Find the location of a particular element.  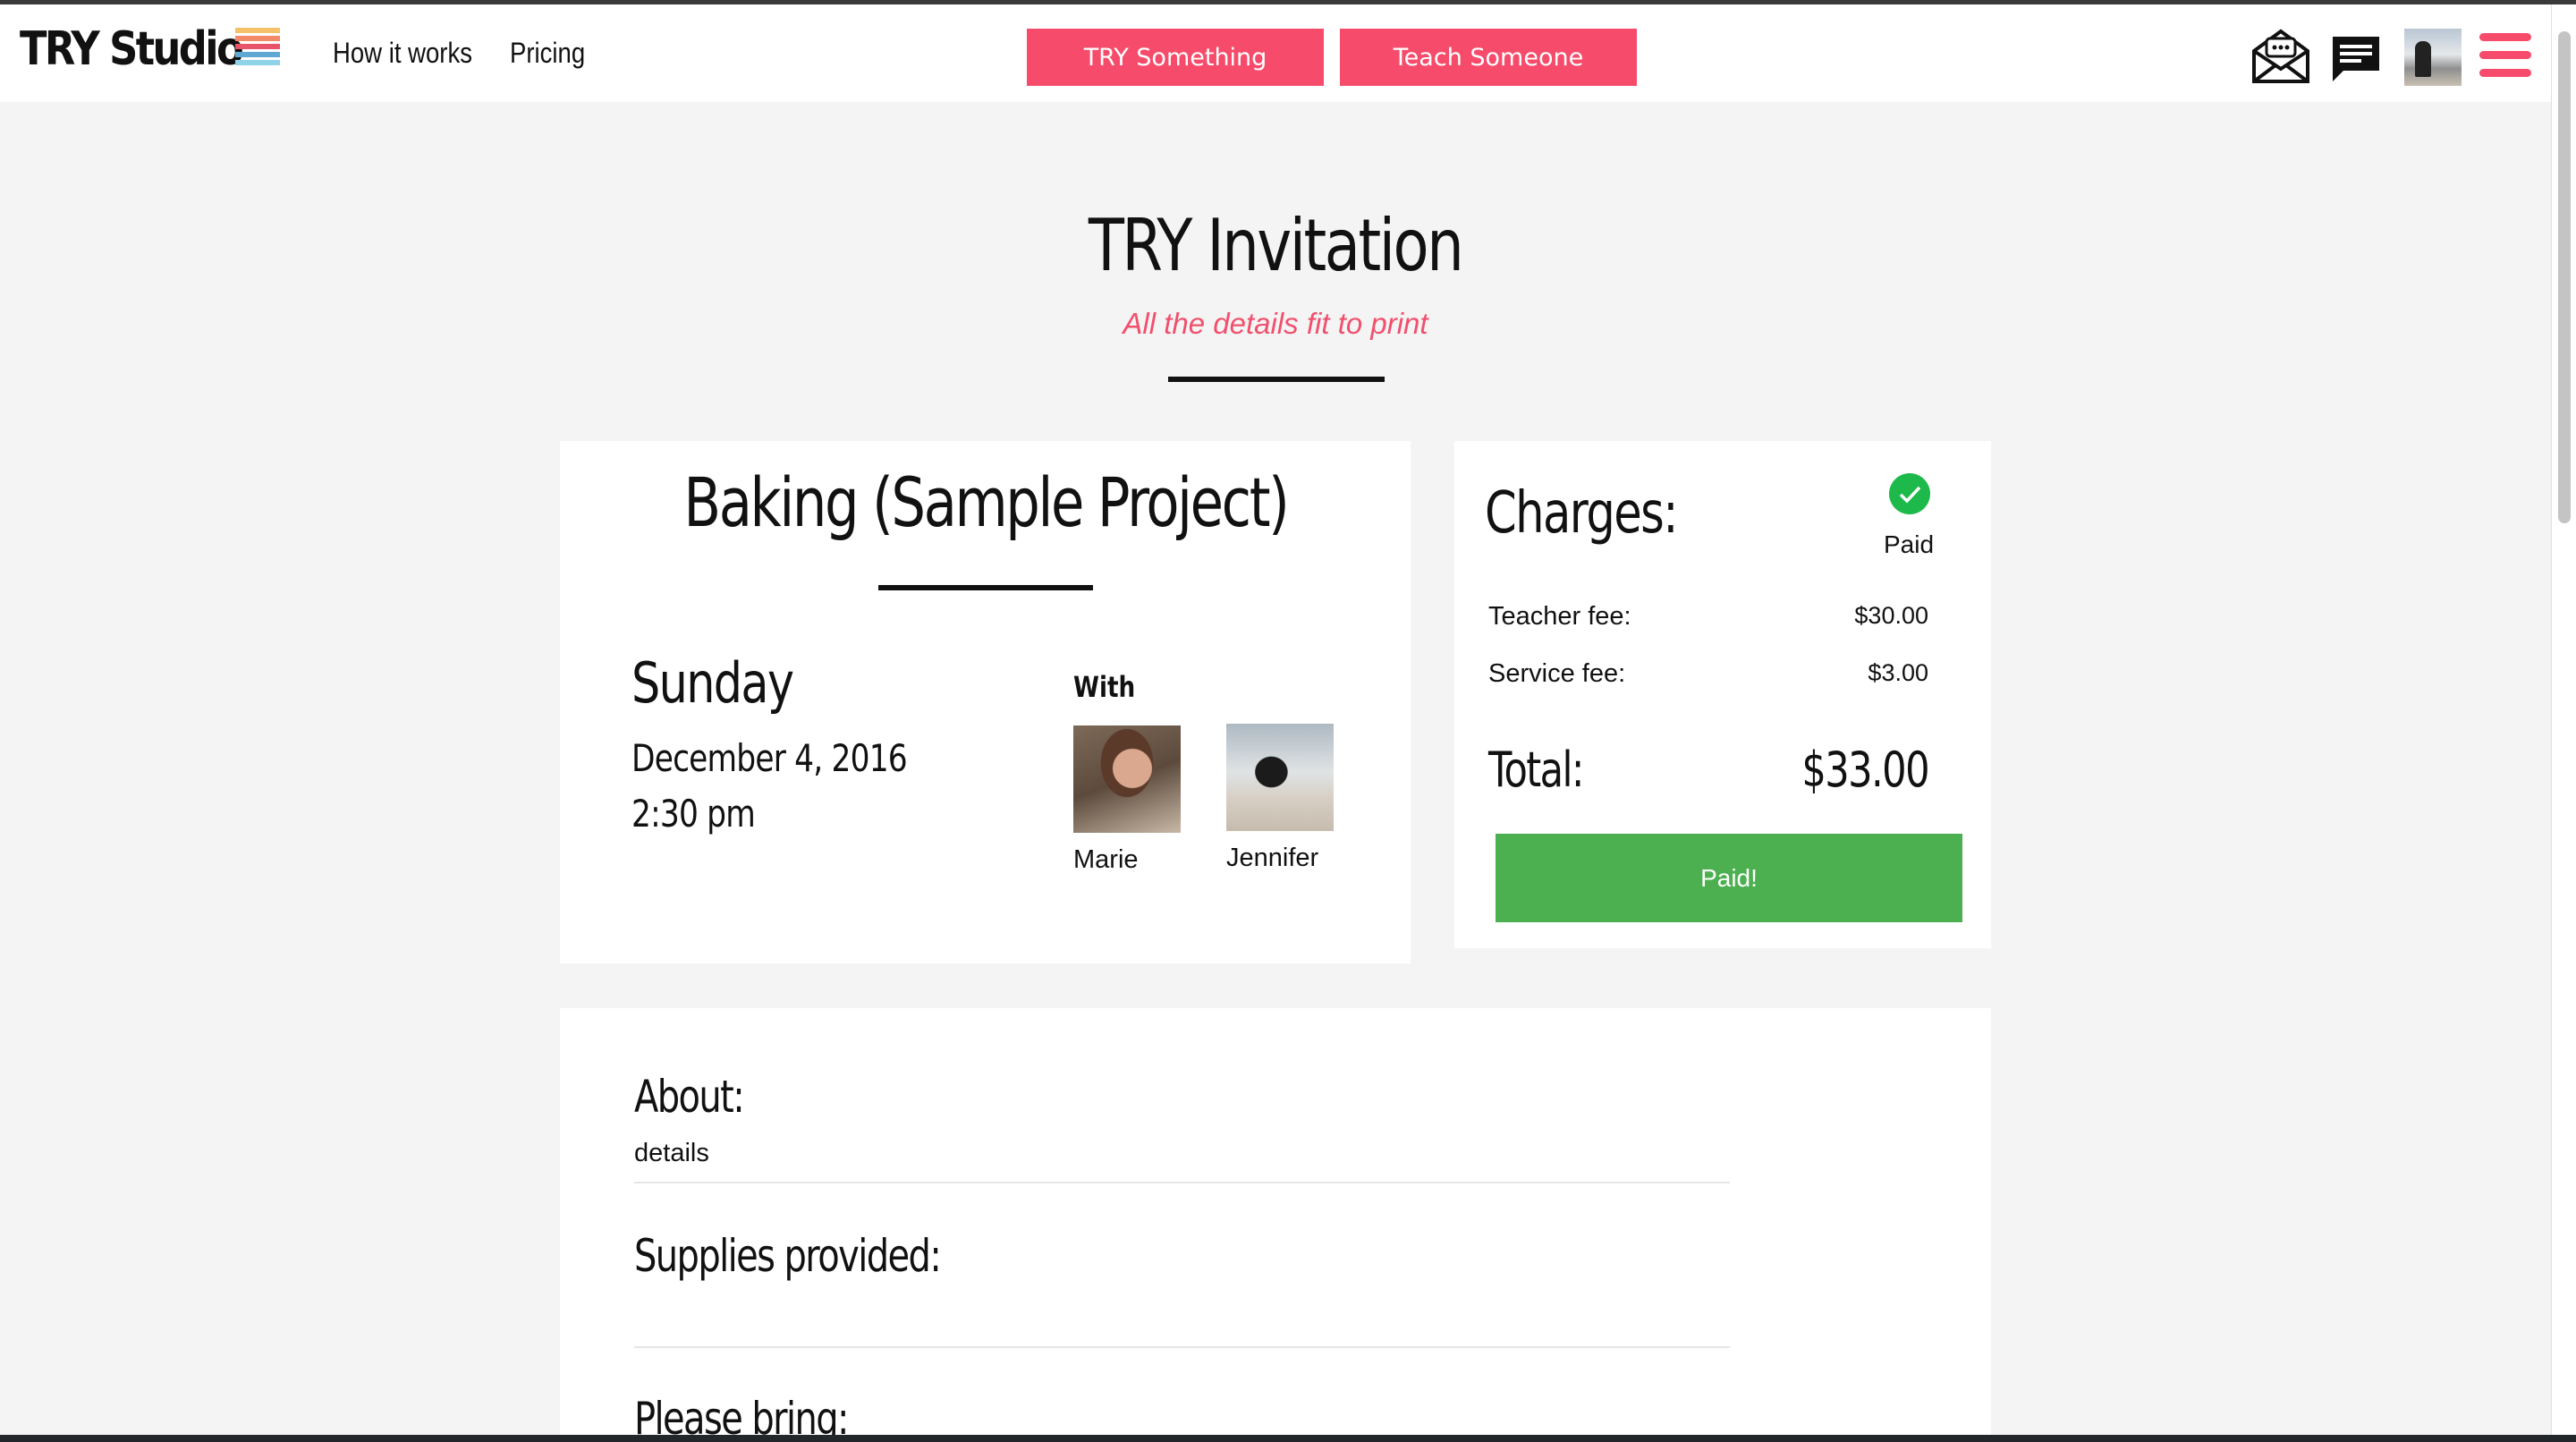

session-time: 2:30 pm is located at coordinates (693, 814).